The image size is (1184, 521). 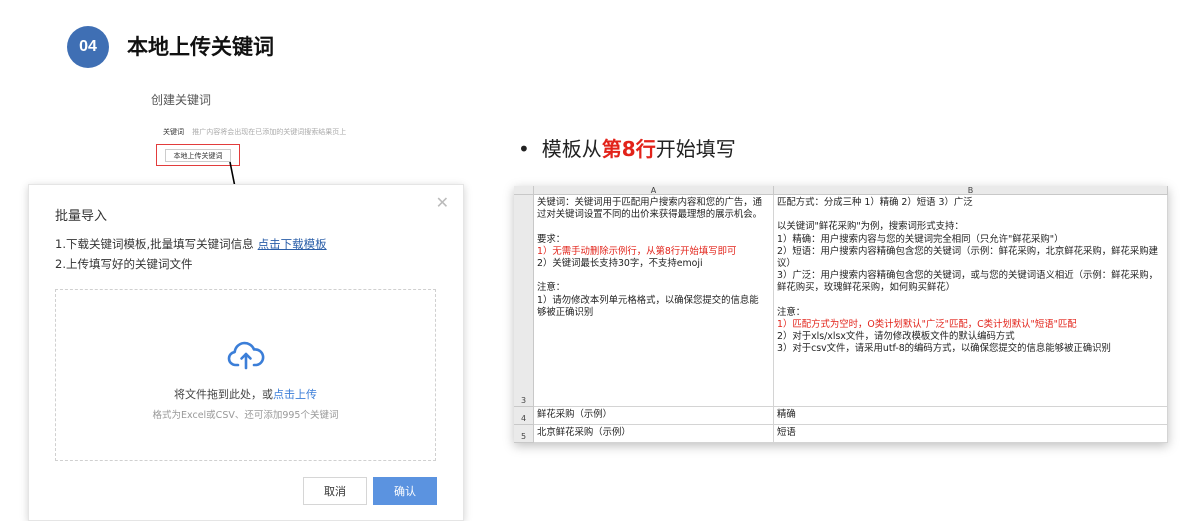 What do you see at coordinates (875, 202) in the screenshot?
I see `cell-line: 匹配方式：分成三种 1）精确 2）短语 3）广泛` at bounding box center [875, 202].